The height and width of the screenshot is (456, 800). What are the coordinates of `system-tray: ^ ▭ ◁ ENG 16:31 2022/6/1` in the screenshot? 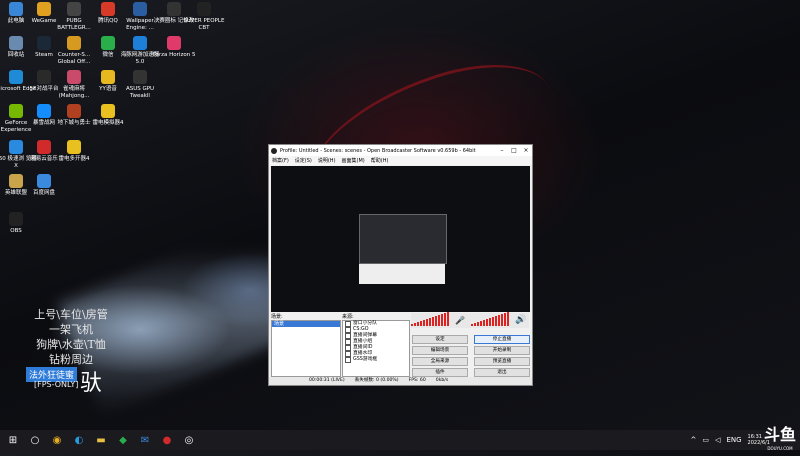 It's located at (730, 440).